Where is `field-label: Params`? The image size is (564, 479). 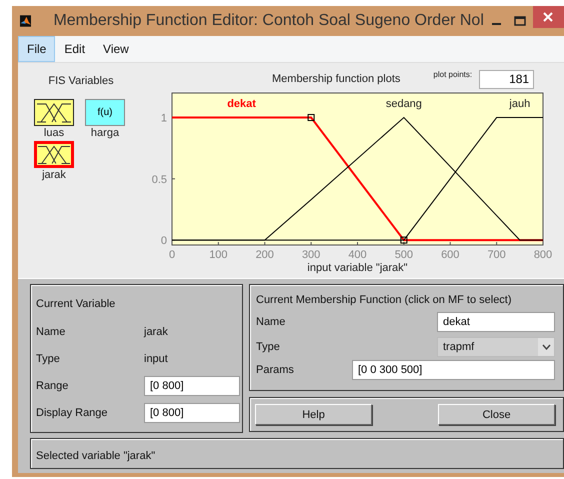
field-label: Params is located at coordinates (275, 370).